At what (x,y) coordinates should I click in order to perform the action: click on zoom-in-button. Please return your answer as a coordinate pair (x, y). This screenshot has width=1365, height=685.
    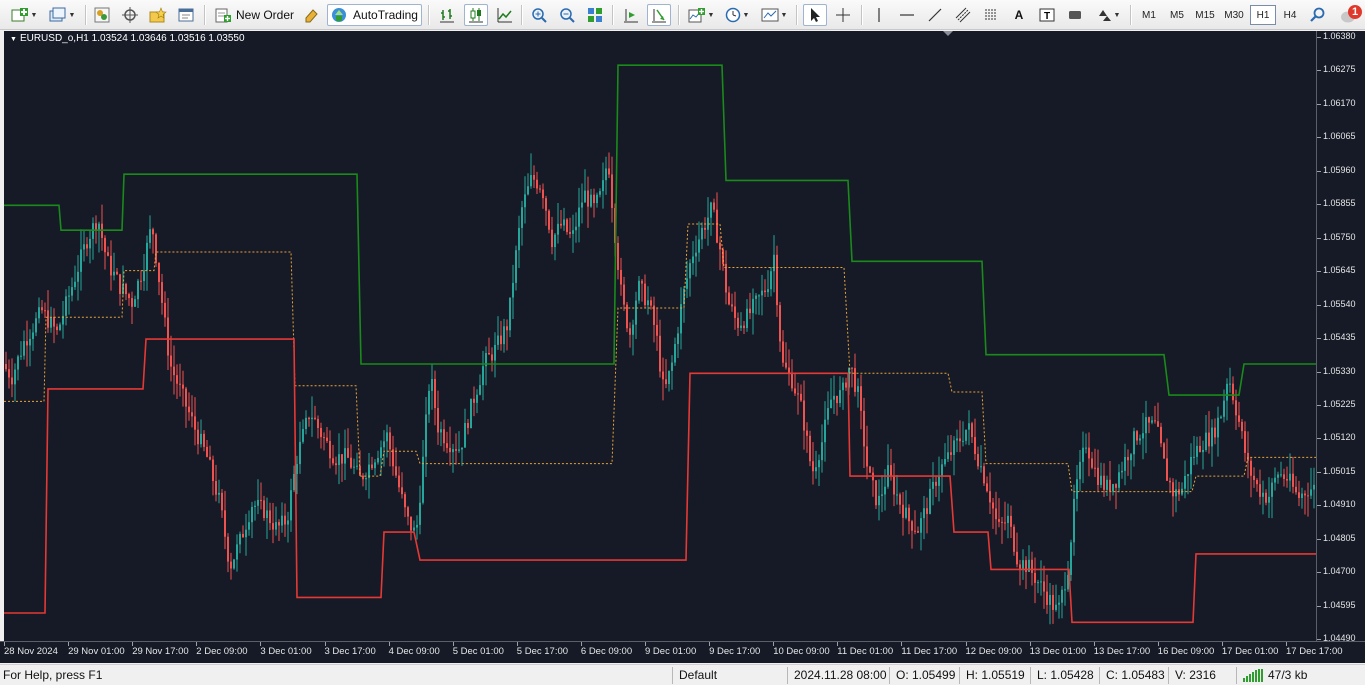
    Looking at the image, I should click on (539, 15).